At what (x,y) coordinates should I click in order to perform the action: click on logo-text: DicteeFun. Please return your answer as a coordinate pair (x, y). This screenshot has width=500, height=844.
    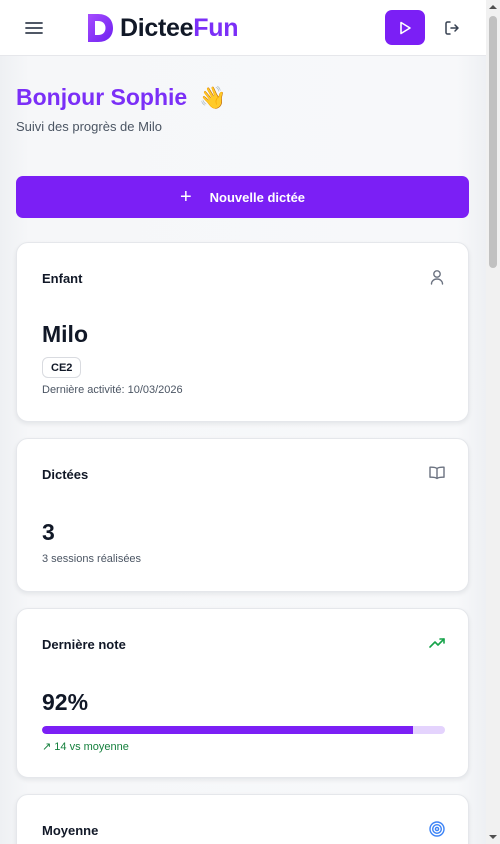
    Looking at the image, I should click on (179, 28).